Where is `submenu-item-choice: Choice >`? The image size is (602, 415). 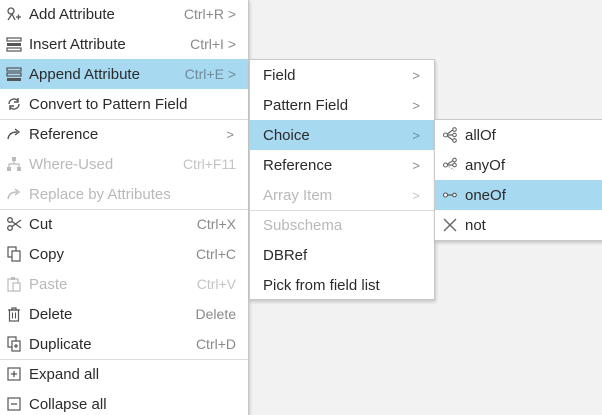
submenu-item-choice: Choice > is located at coordinates (342, 135).